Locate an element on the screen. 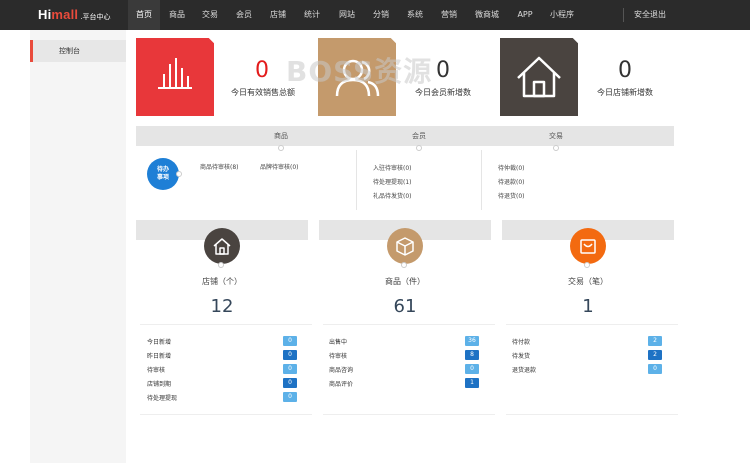 The width and height of the screenshot is (750, 463). goods-panel-total: 61 is located at coordinates (405, 306).